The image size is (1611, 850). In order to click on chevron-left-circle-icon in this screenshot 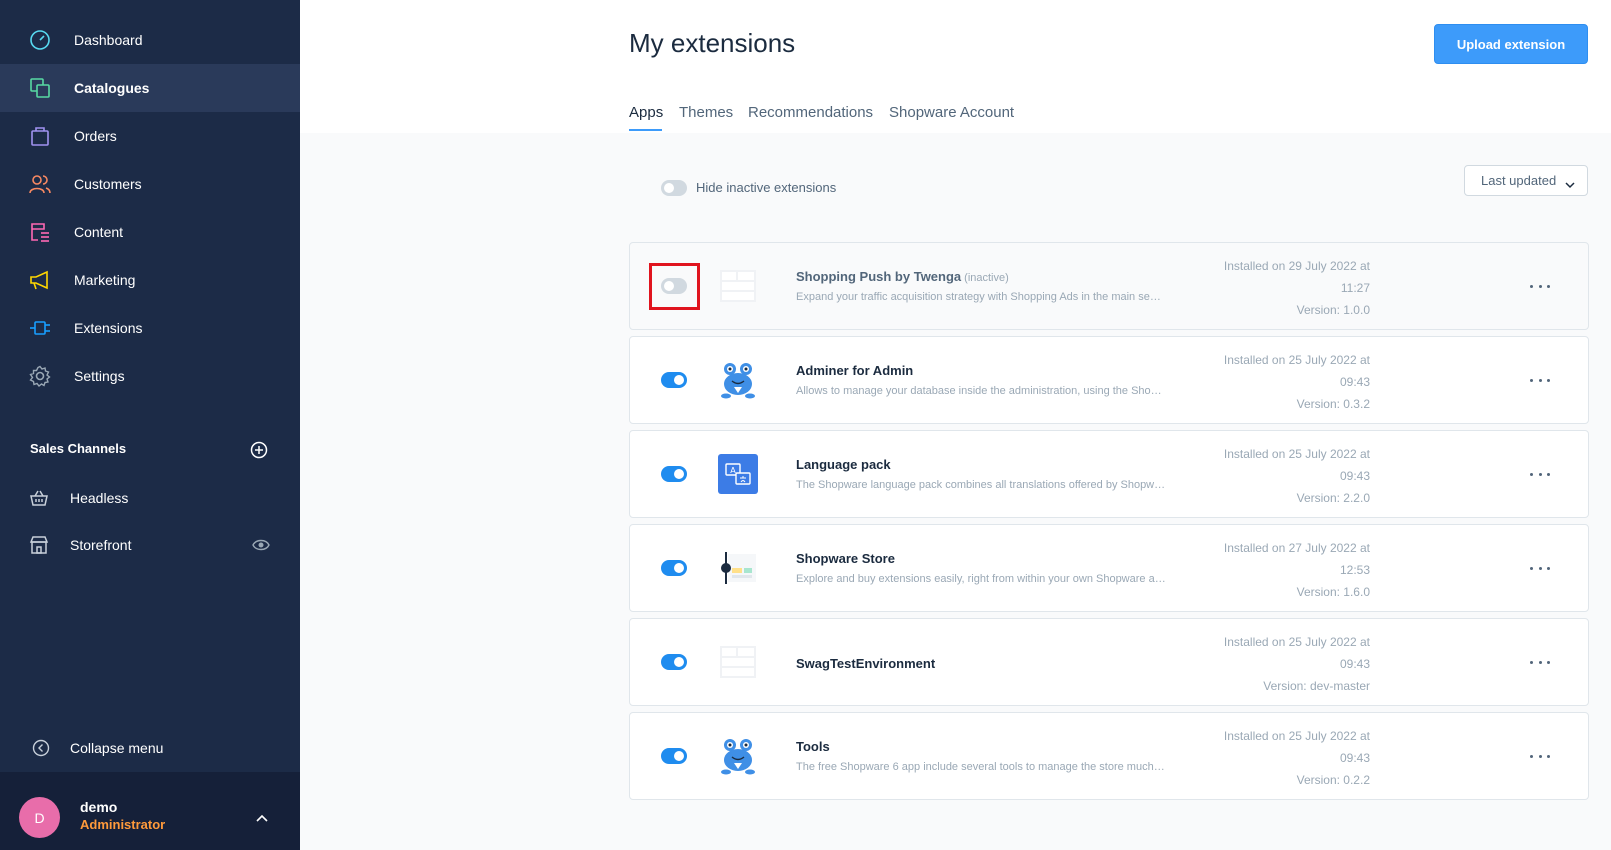, I will do `click(41, 748)`.